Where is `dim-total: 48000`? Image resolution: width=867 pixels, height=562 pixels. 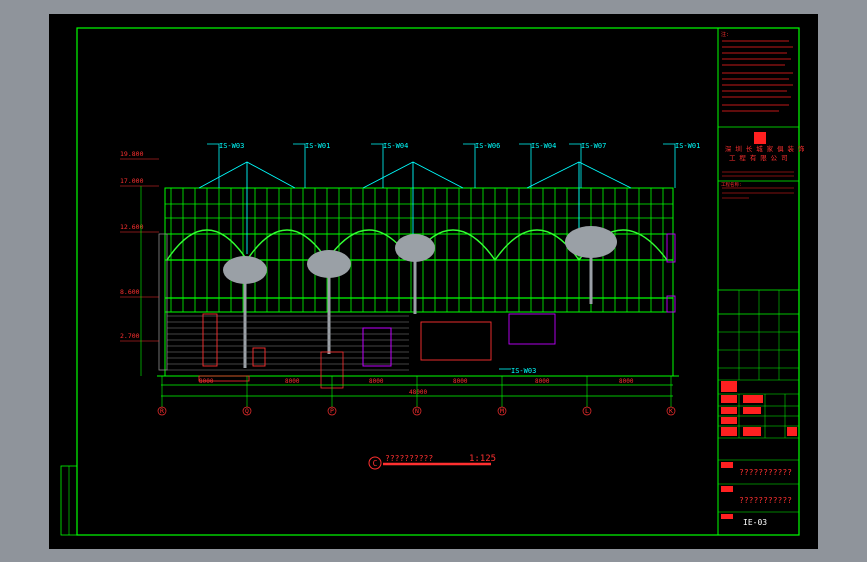 dim-total: 48000 is located at coordinates (418, 392).